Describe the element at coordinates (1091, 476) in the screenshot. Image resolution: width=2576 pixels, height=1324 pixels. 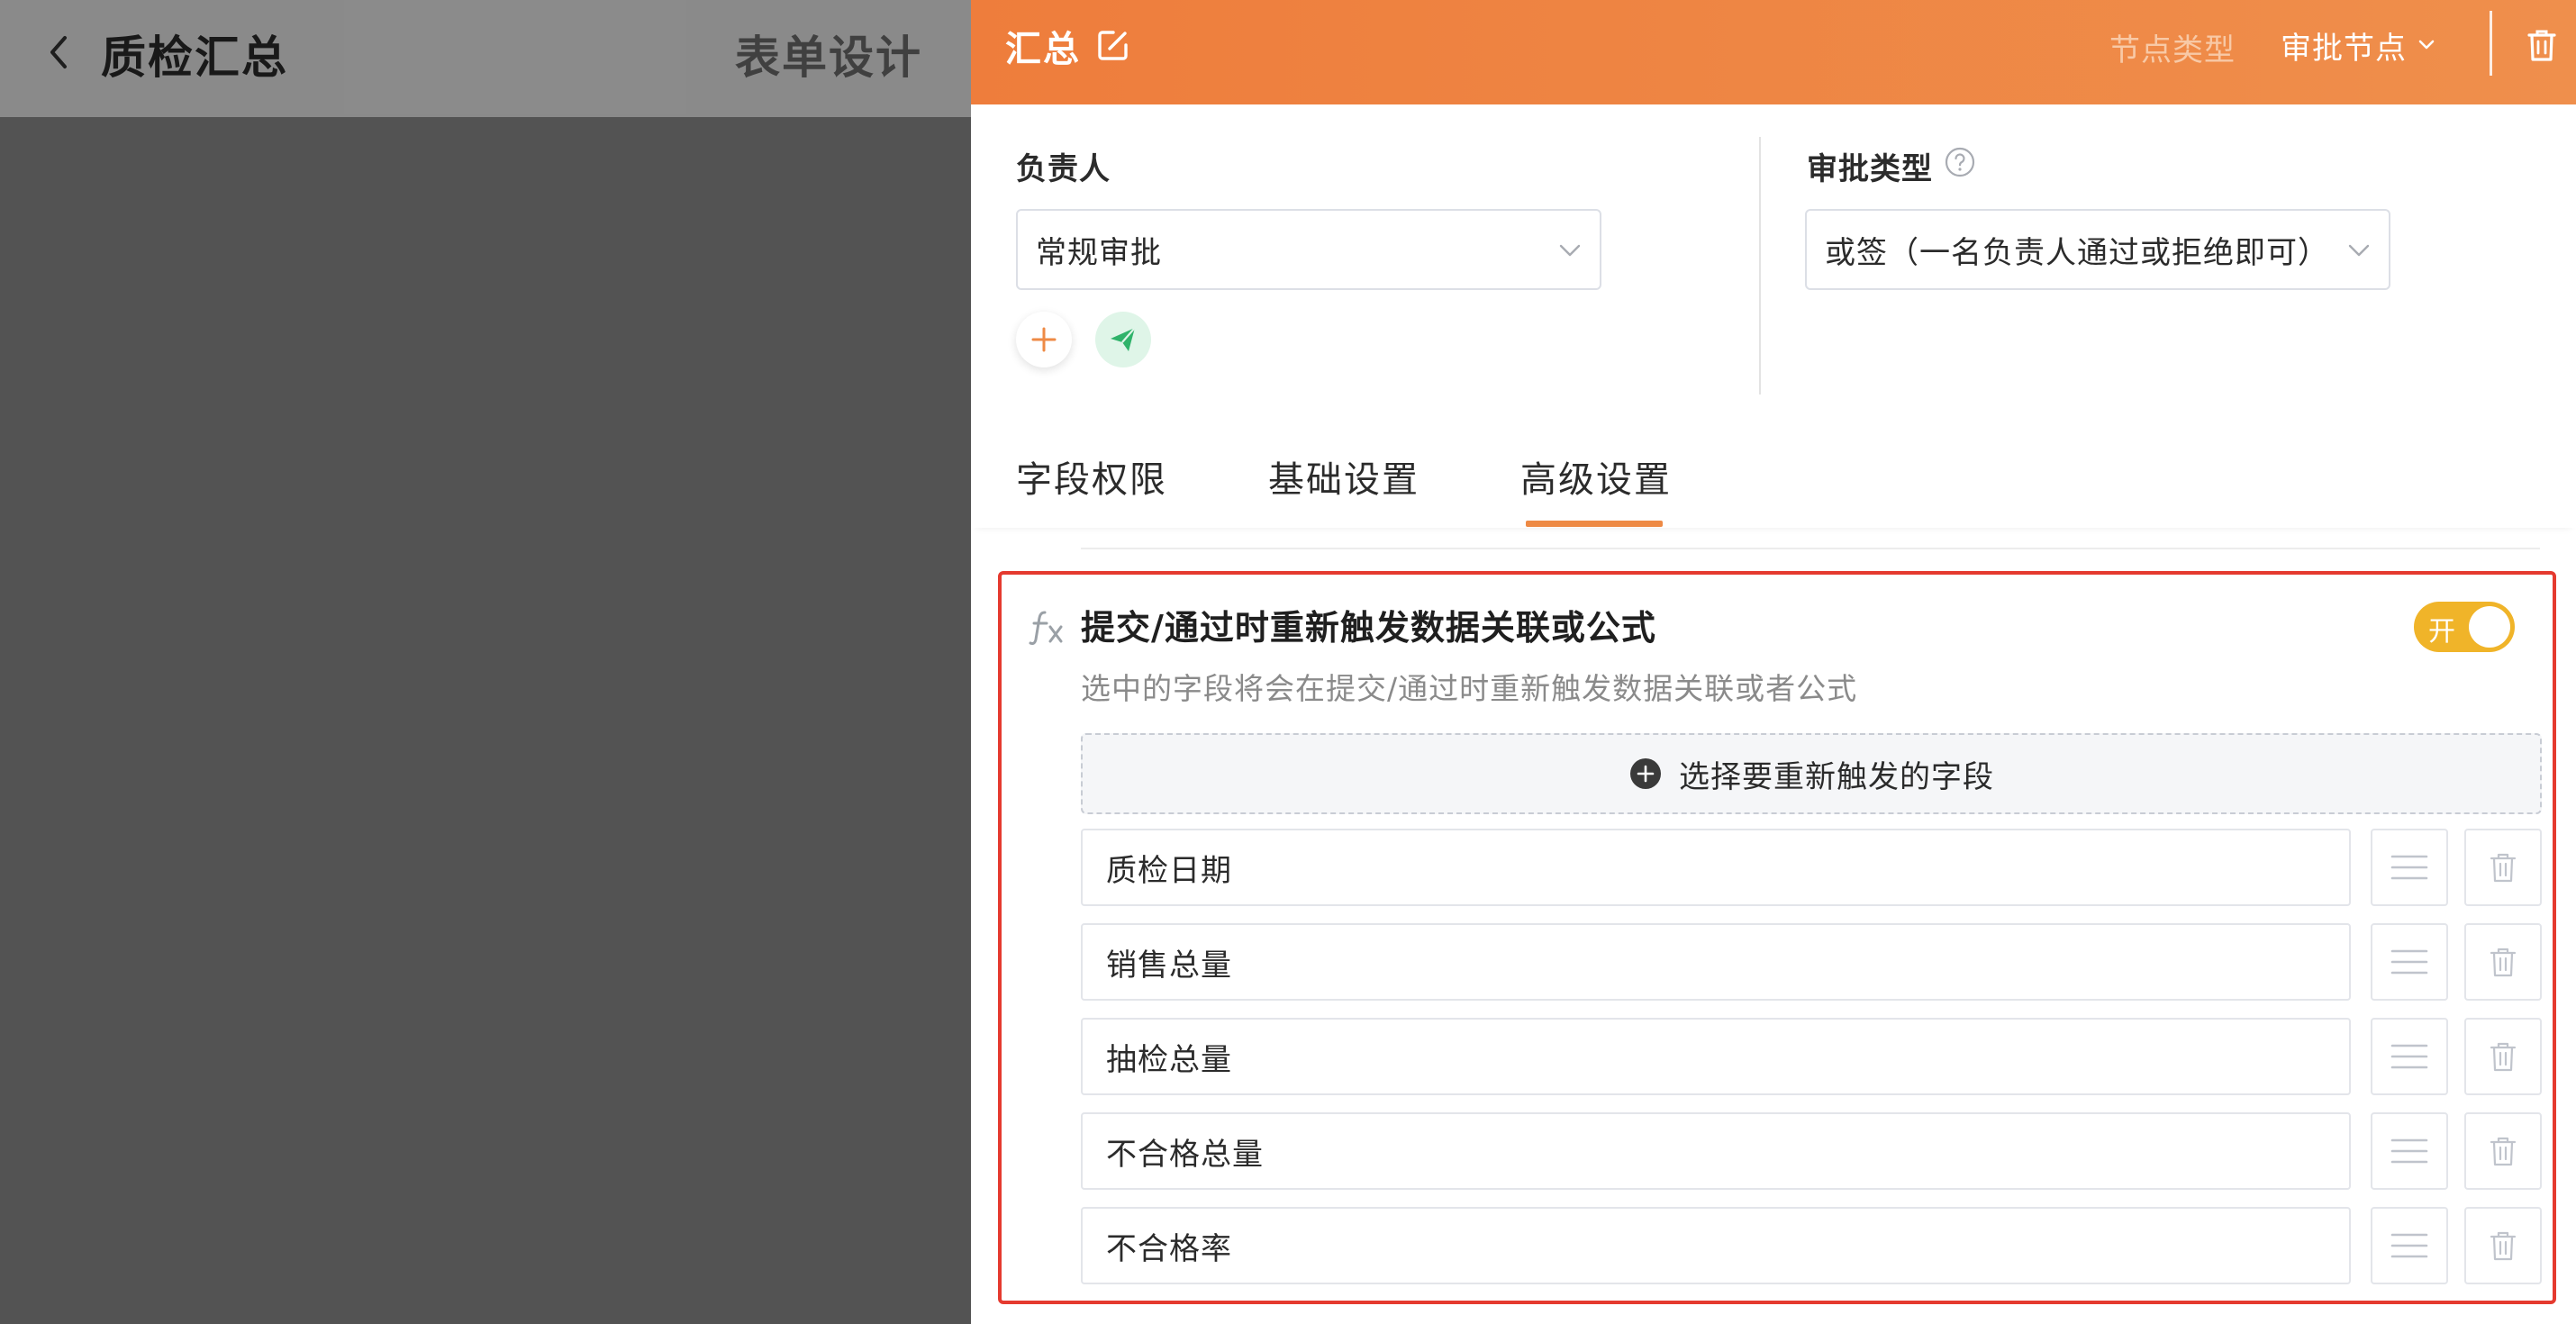
I see `tab-field-permissions: 字段权限` at that location.